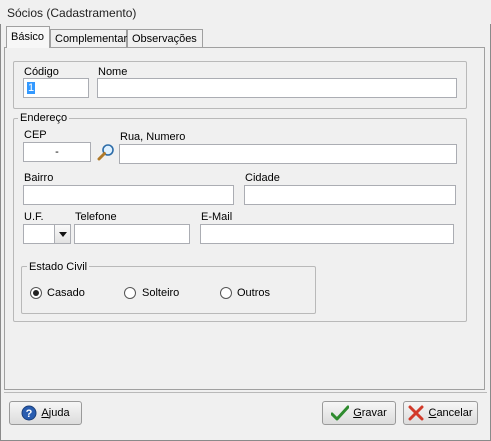  I want to click on cross-icon, so click(416, 413).